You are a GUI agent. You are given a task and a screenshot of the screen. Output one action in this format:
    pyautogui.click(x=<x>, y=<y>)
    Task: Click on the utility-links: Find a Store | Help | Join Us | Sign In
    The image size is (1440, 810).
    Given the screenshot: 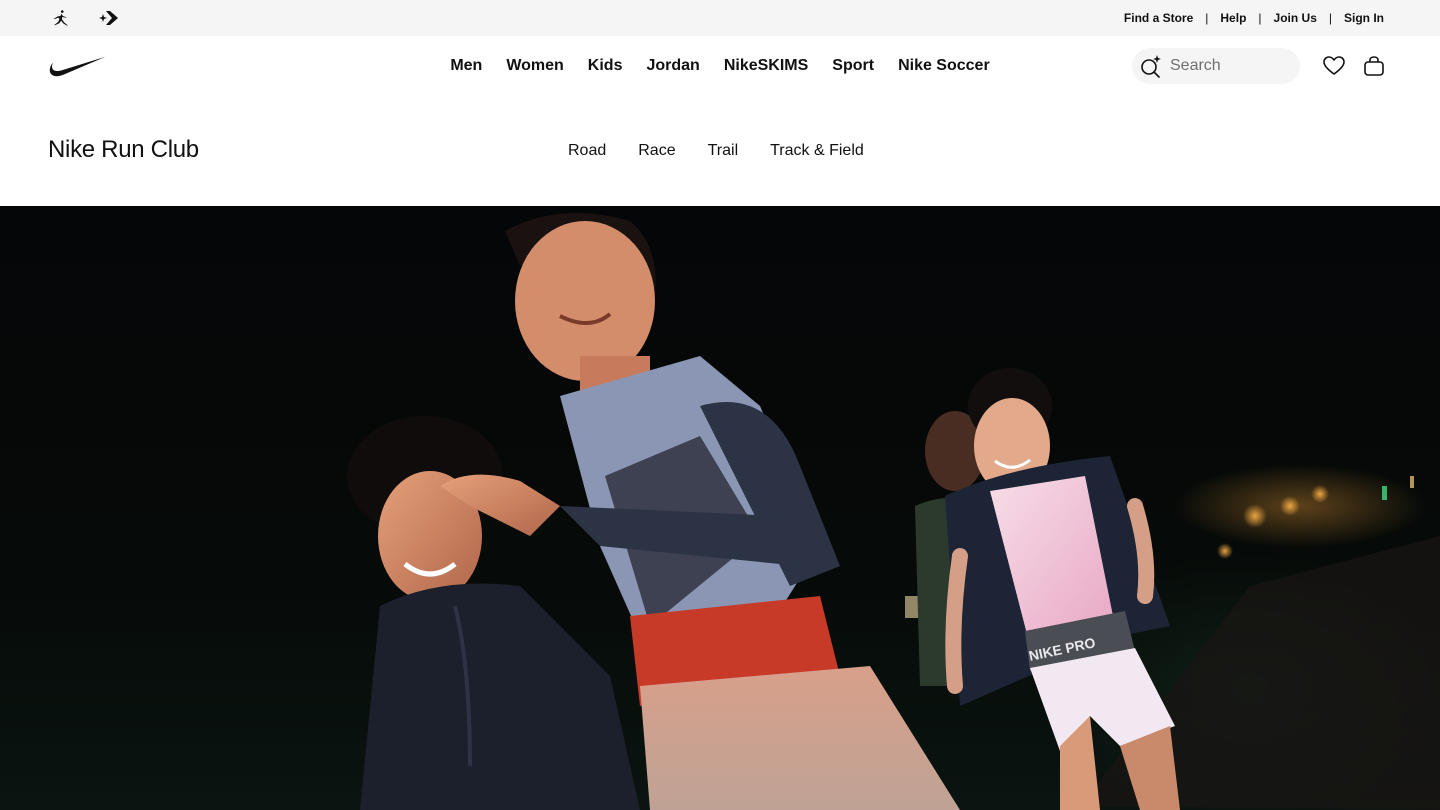 What is the action you would take?
    pyautogui.click(x=1254, y=18)
    